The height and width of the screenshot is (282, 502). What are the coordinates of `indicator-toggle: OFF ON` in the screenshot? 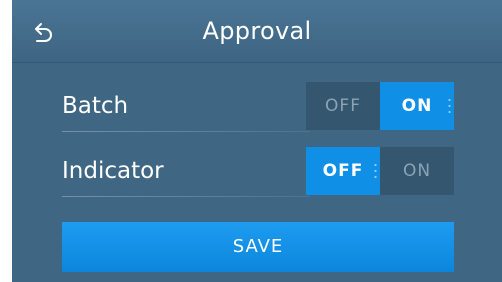 It's located at (380, 171).